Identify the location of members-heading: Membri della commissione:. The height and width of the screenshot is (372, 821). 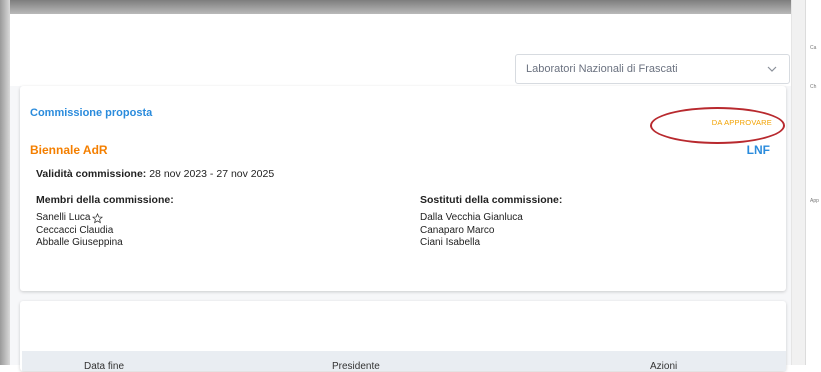
(105, 200).